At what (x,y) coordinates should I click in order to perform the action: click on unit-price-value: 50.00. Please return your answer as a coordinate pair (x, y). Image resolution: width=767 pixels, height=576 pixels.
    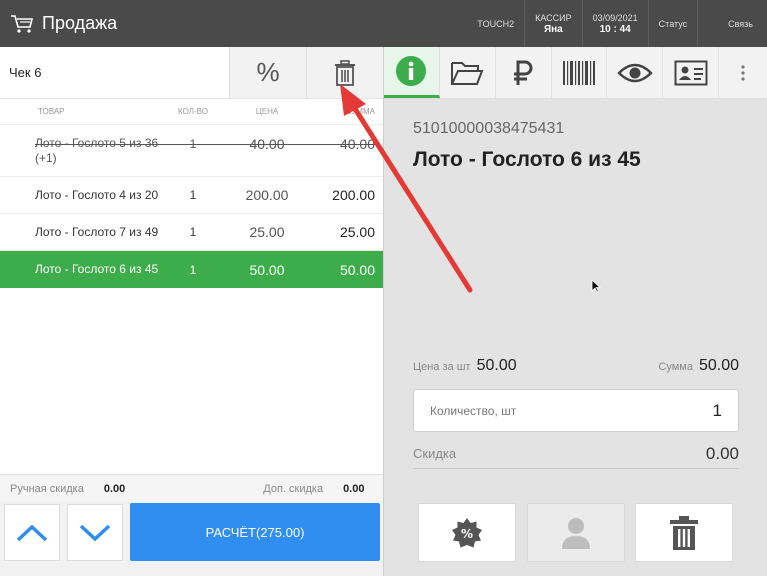
    Looking at the image, I should click on (496, 365).